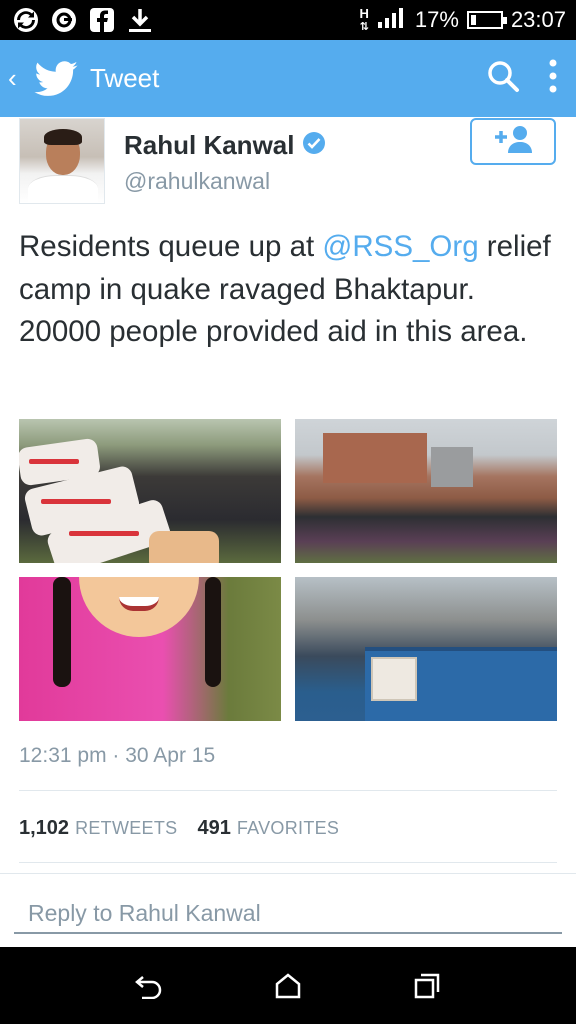 The width and height of the screenshot is (576, 1024). I want to click on favorites-label: FAVORITES, so click(288, 828).